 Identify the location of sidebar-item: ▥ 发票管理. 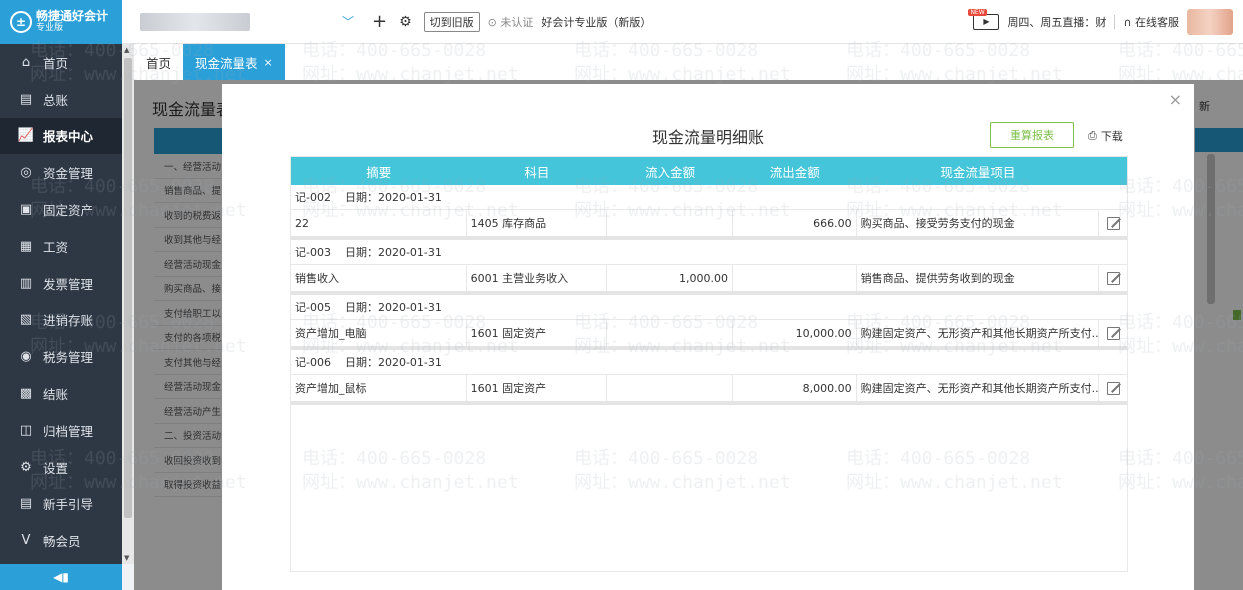
(61, 283).